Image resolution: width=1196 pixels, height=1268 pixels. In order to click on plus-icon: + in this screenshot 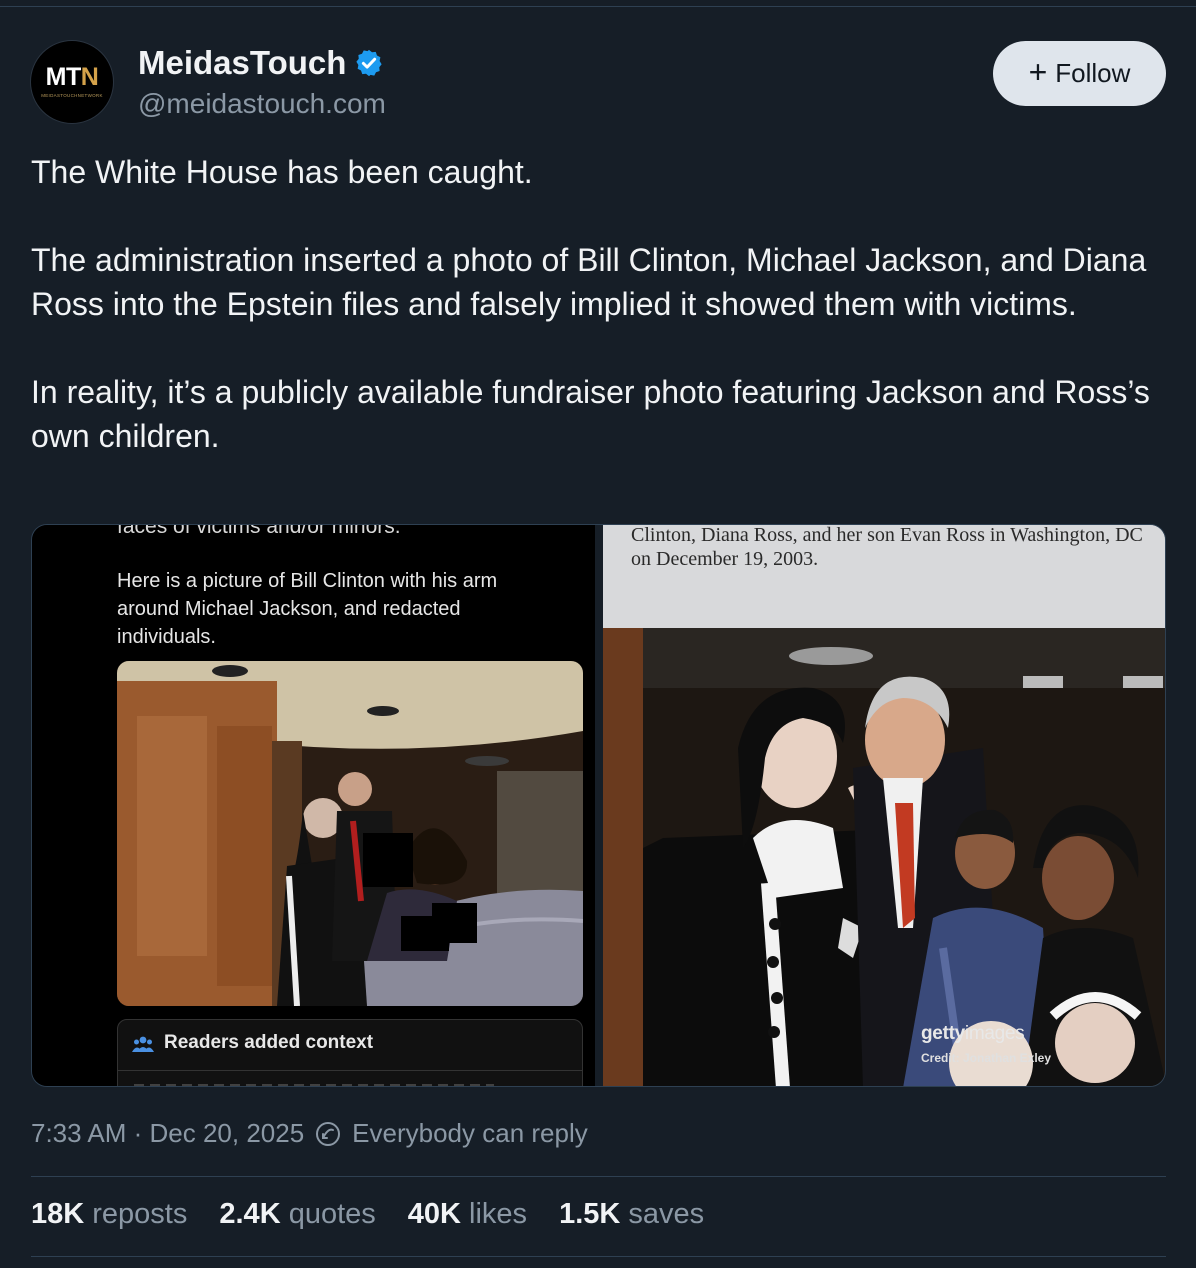, I will do `click(1038, 72)`.